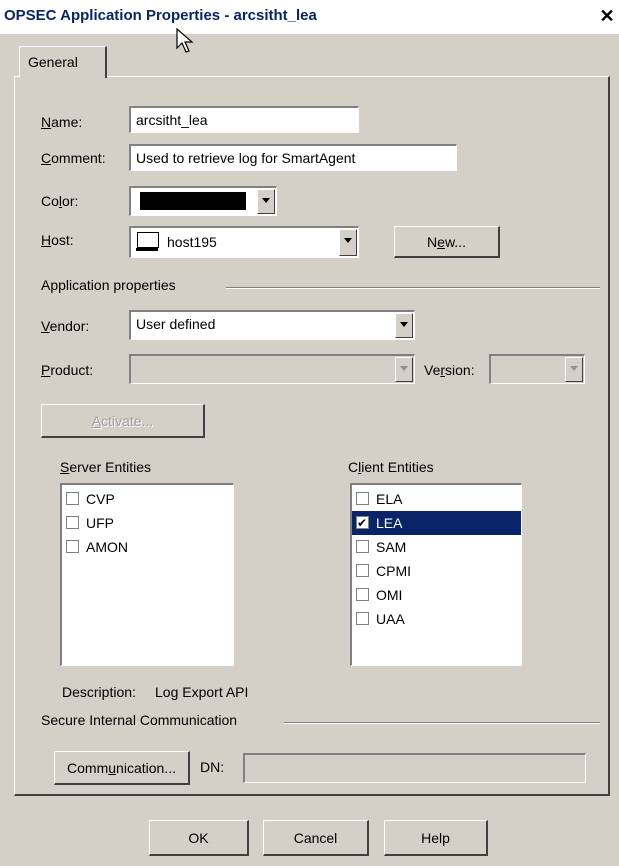  What do you see at coordinates (147, 241) in the screenshot?
I see `computer-icon` at bounding box center [147, 241].